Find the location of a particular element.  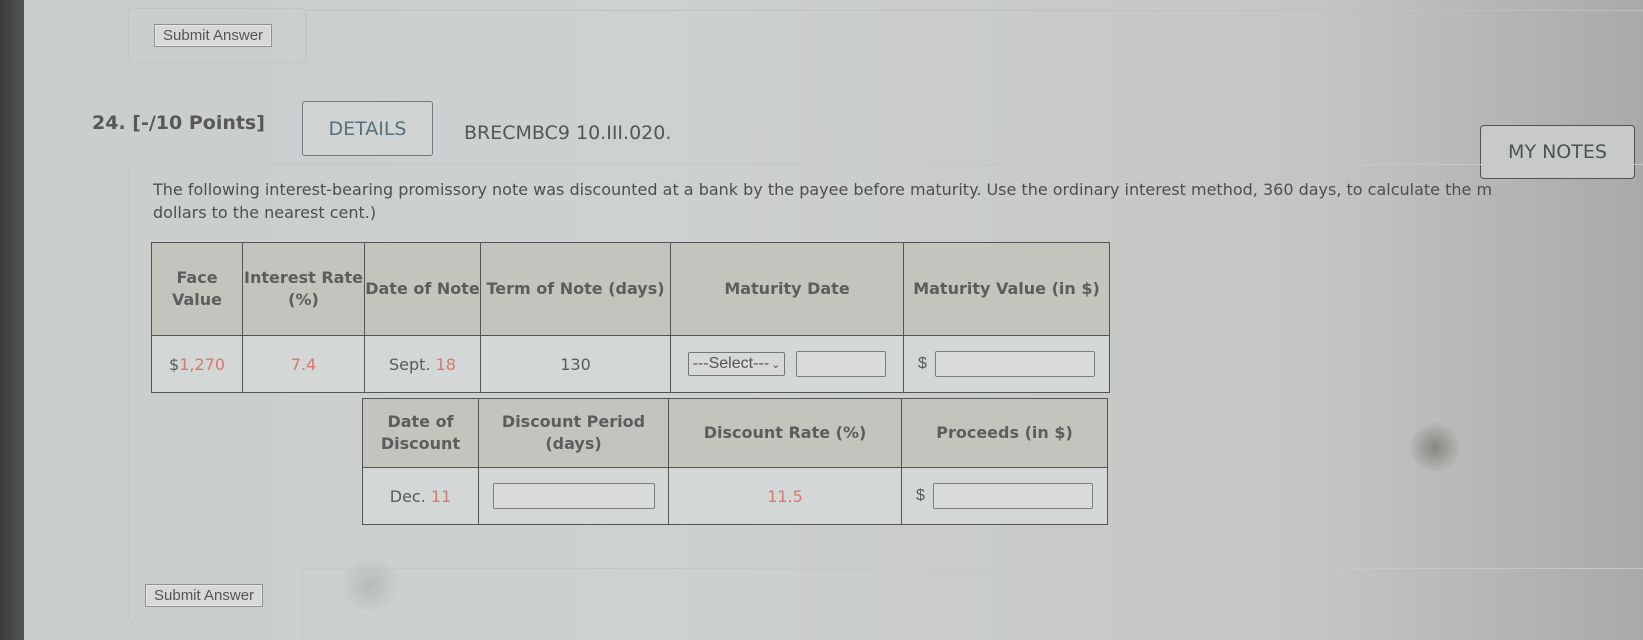

note-table-row: $1,270 7.4 Sept. 18 130 ---Select--- ⌄ $ is located at coordinates (630, 364).